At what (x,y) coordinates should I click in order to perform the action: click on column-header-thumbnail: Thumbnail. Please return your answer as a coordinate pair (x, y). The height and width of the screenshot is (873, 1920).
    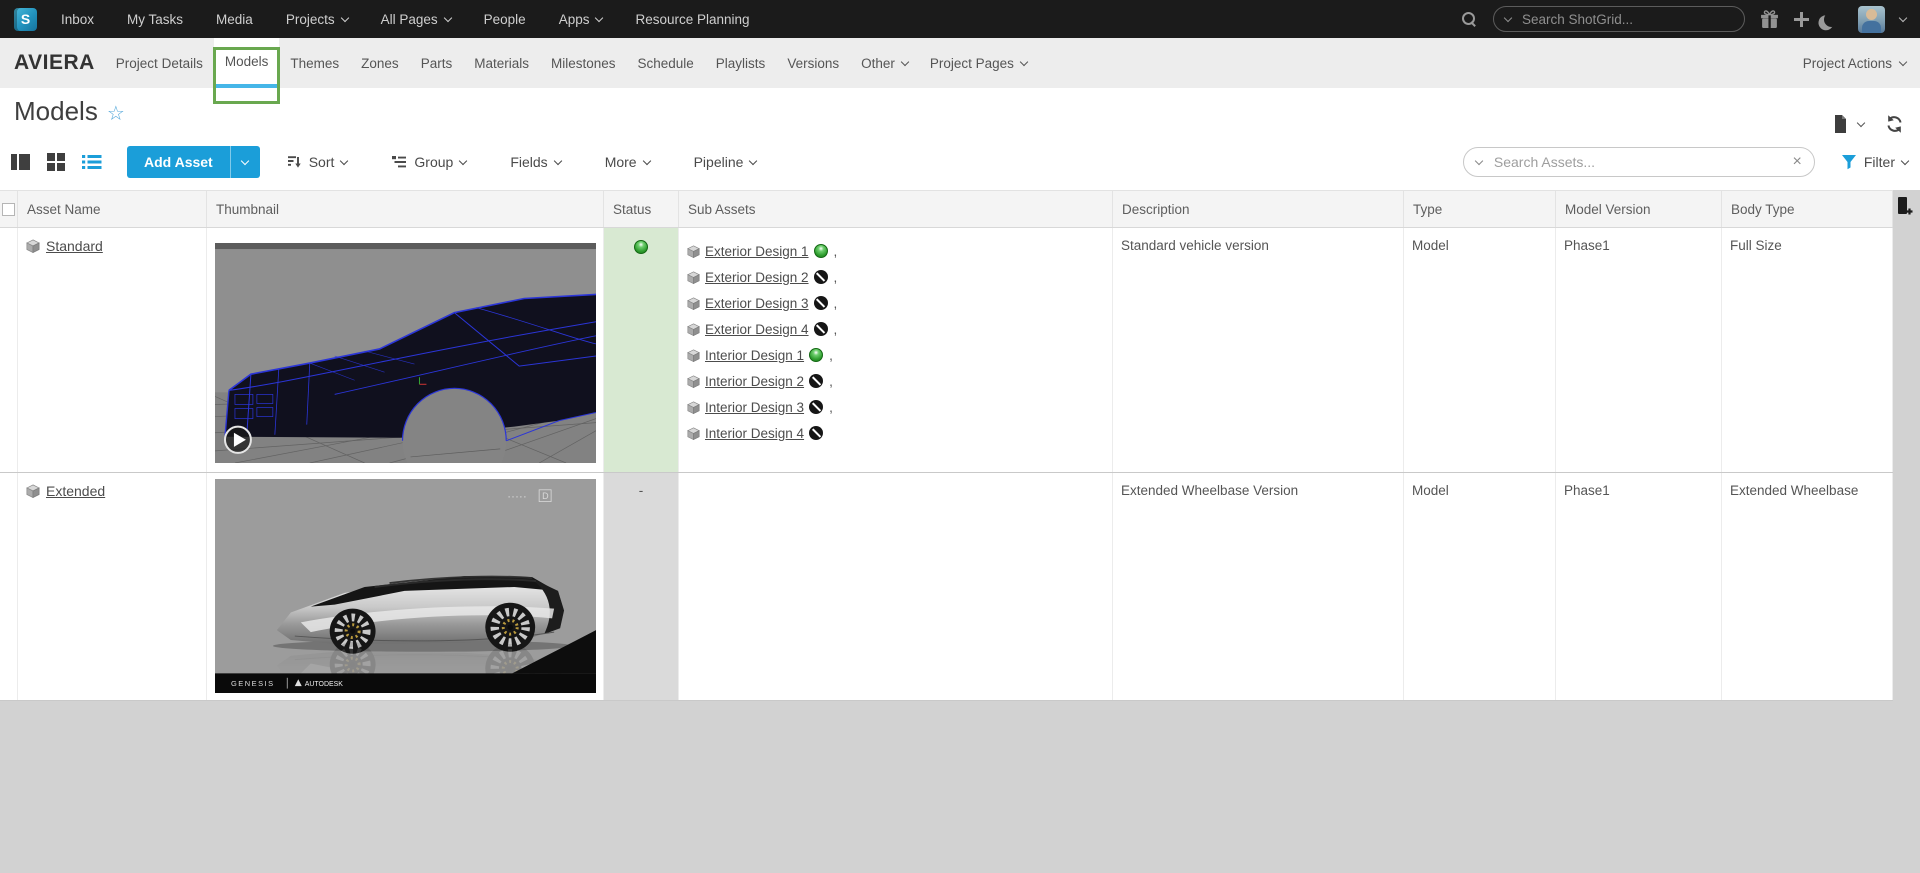
    Looking at the image, I should click on (405, 209).